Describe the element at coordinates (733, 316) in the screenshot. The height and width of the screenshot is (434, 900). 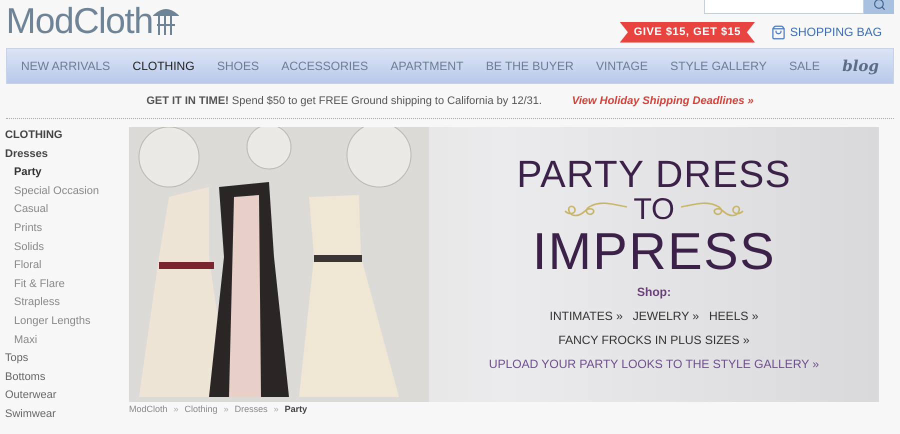
I see `banner-link: HEELS »` at that location.